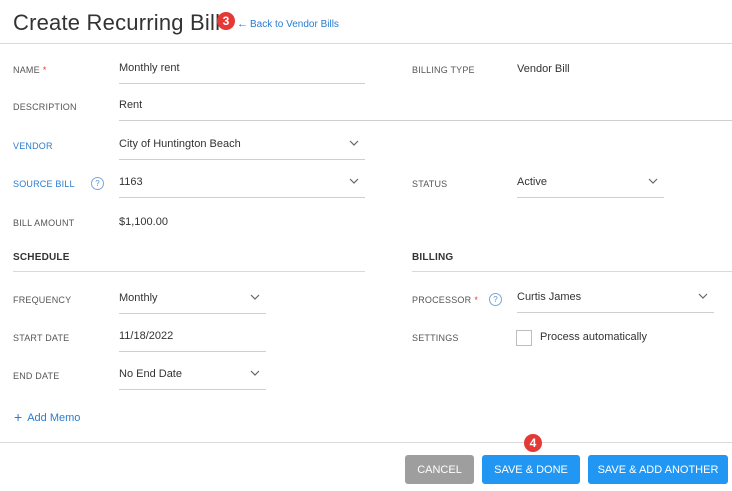 This screenshot has width=732, height=491. What do you see at coordinates (149, 68) in the screenshot?
I see `name-value: Monthly rent` at bounding box center [149, 68].